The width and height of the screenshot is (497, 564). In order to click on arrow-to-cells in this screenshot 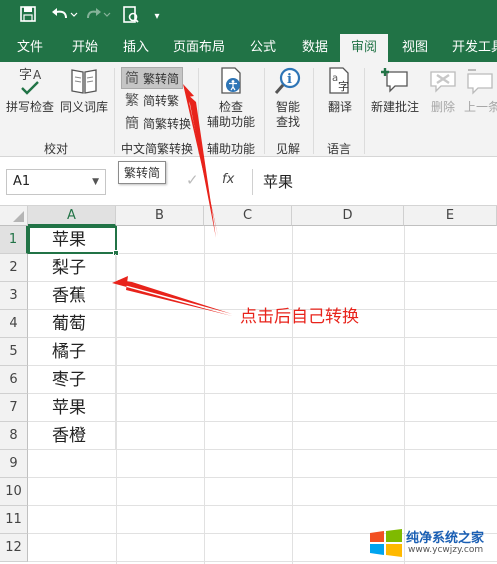, I will do `click(175, 297)`.